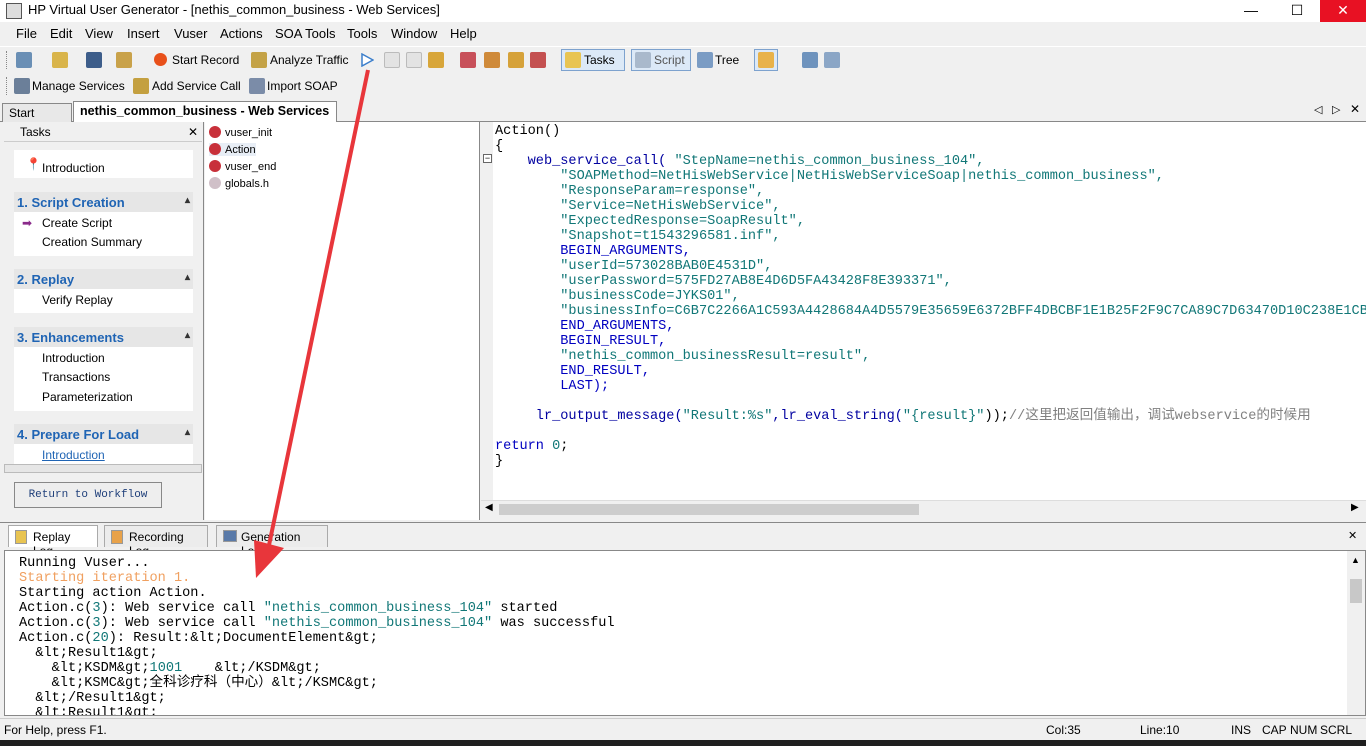  I want to click on close-button: ✕, so click(1343, 11).